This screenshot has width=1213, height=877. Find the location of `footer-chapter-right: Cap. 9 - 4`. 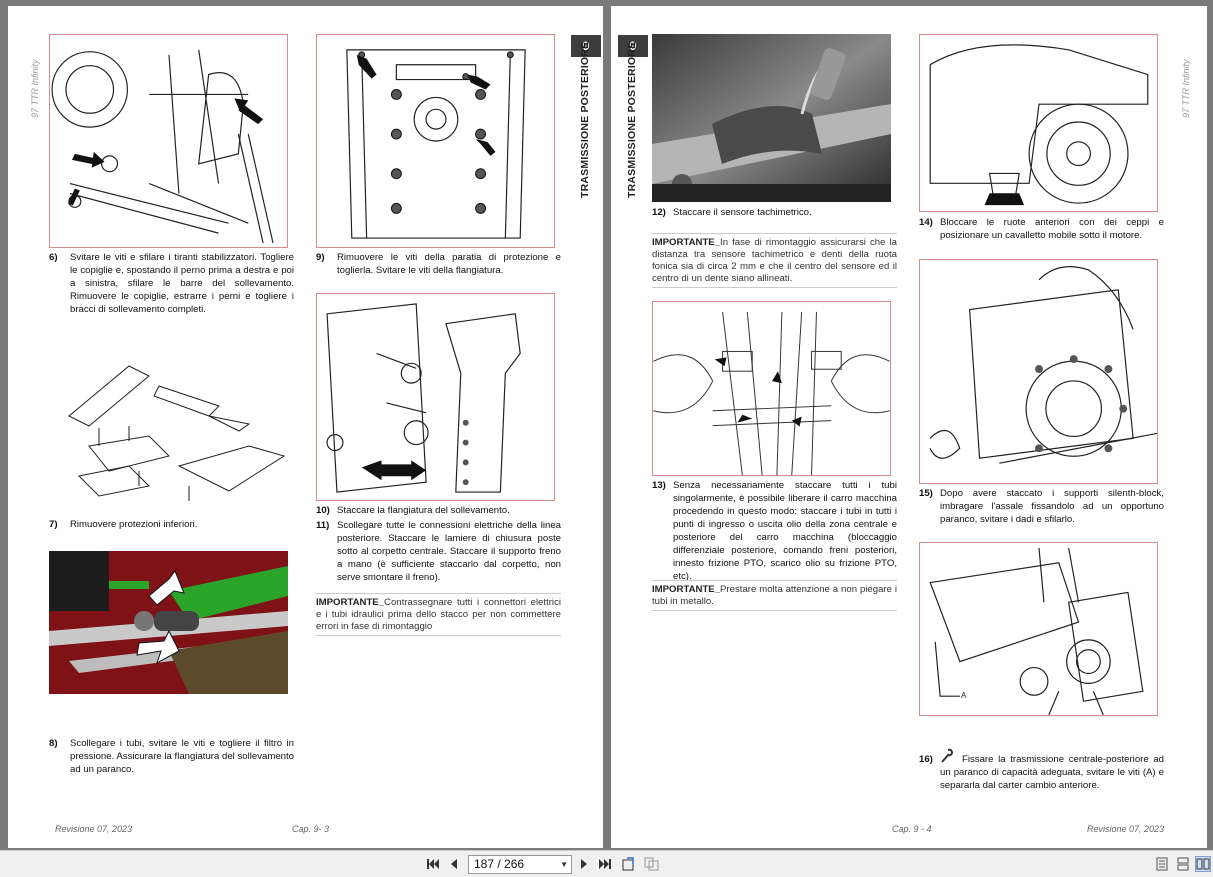

footer-chapter-right: Cap. 9 - 4 is located at coordinates (912, 829).